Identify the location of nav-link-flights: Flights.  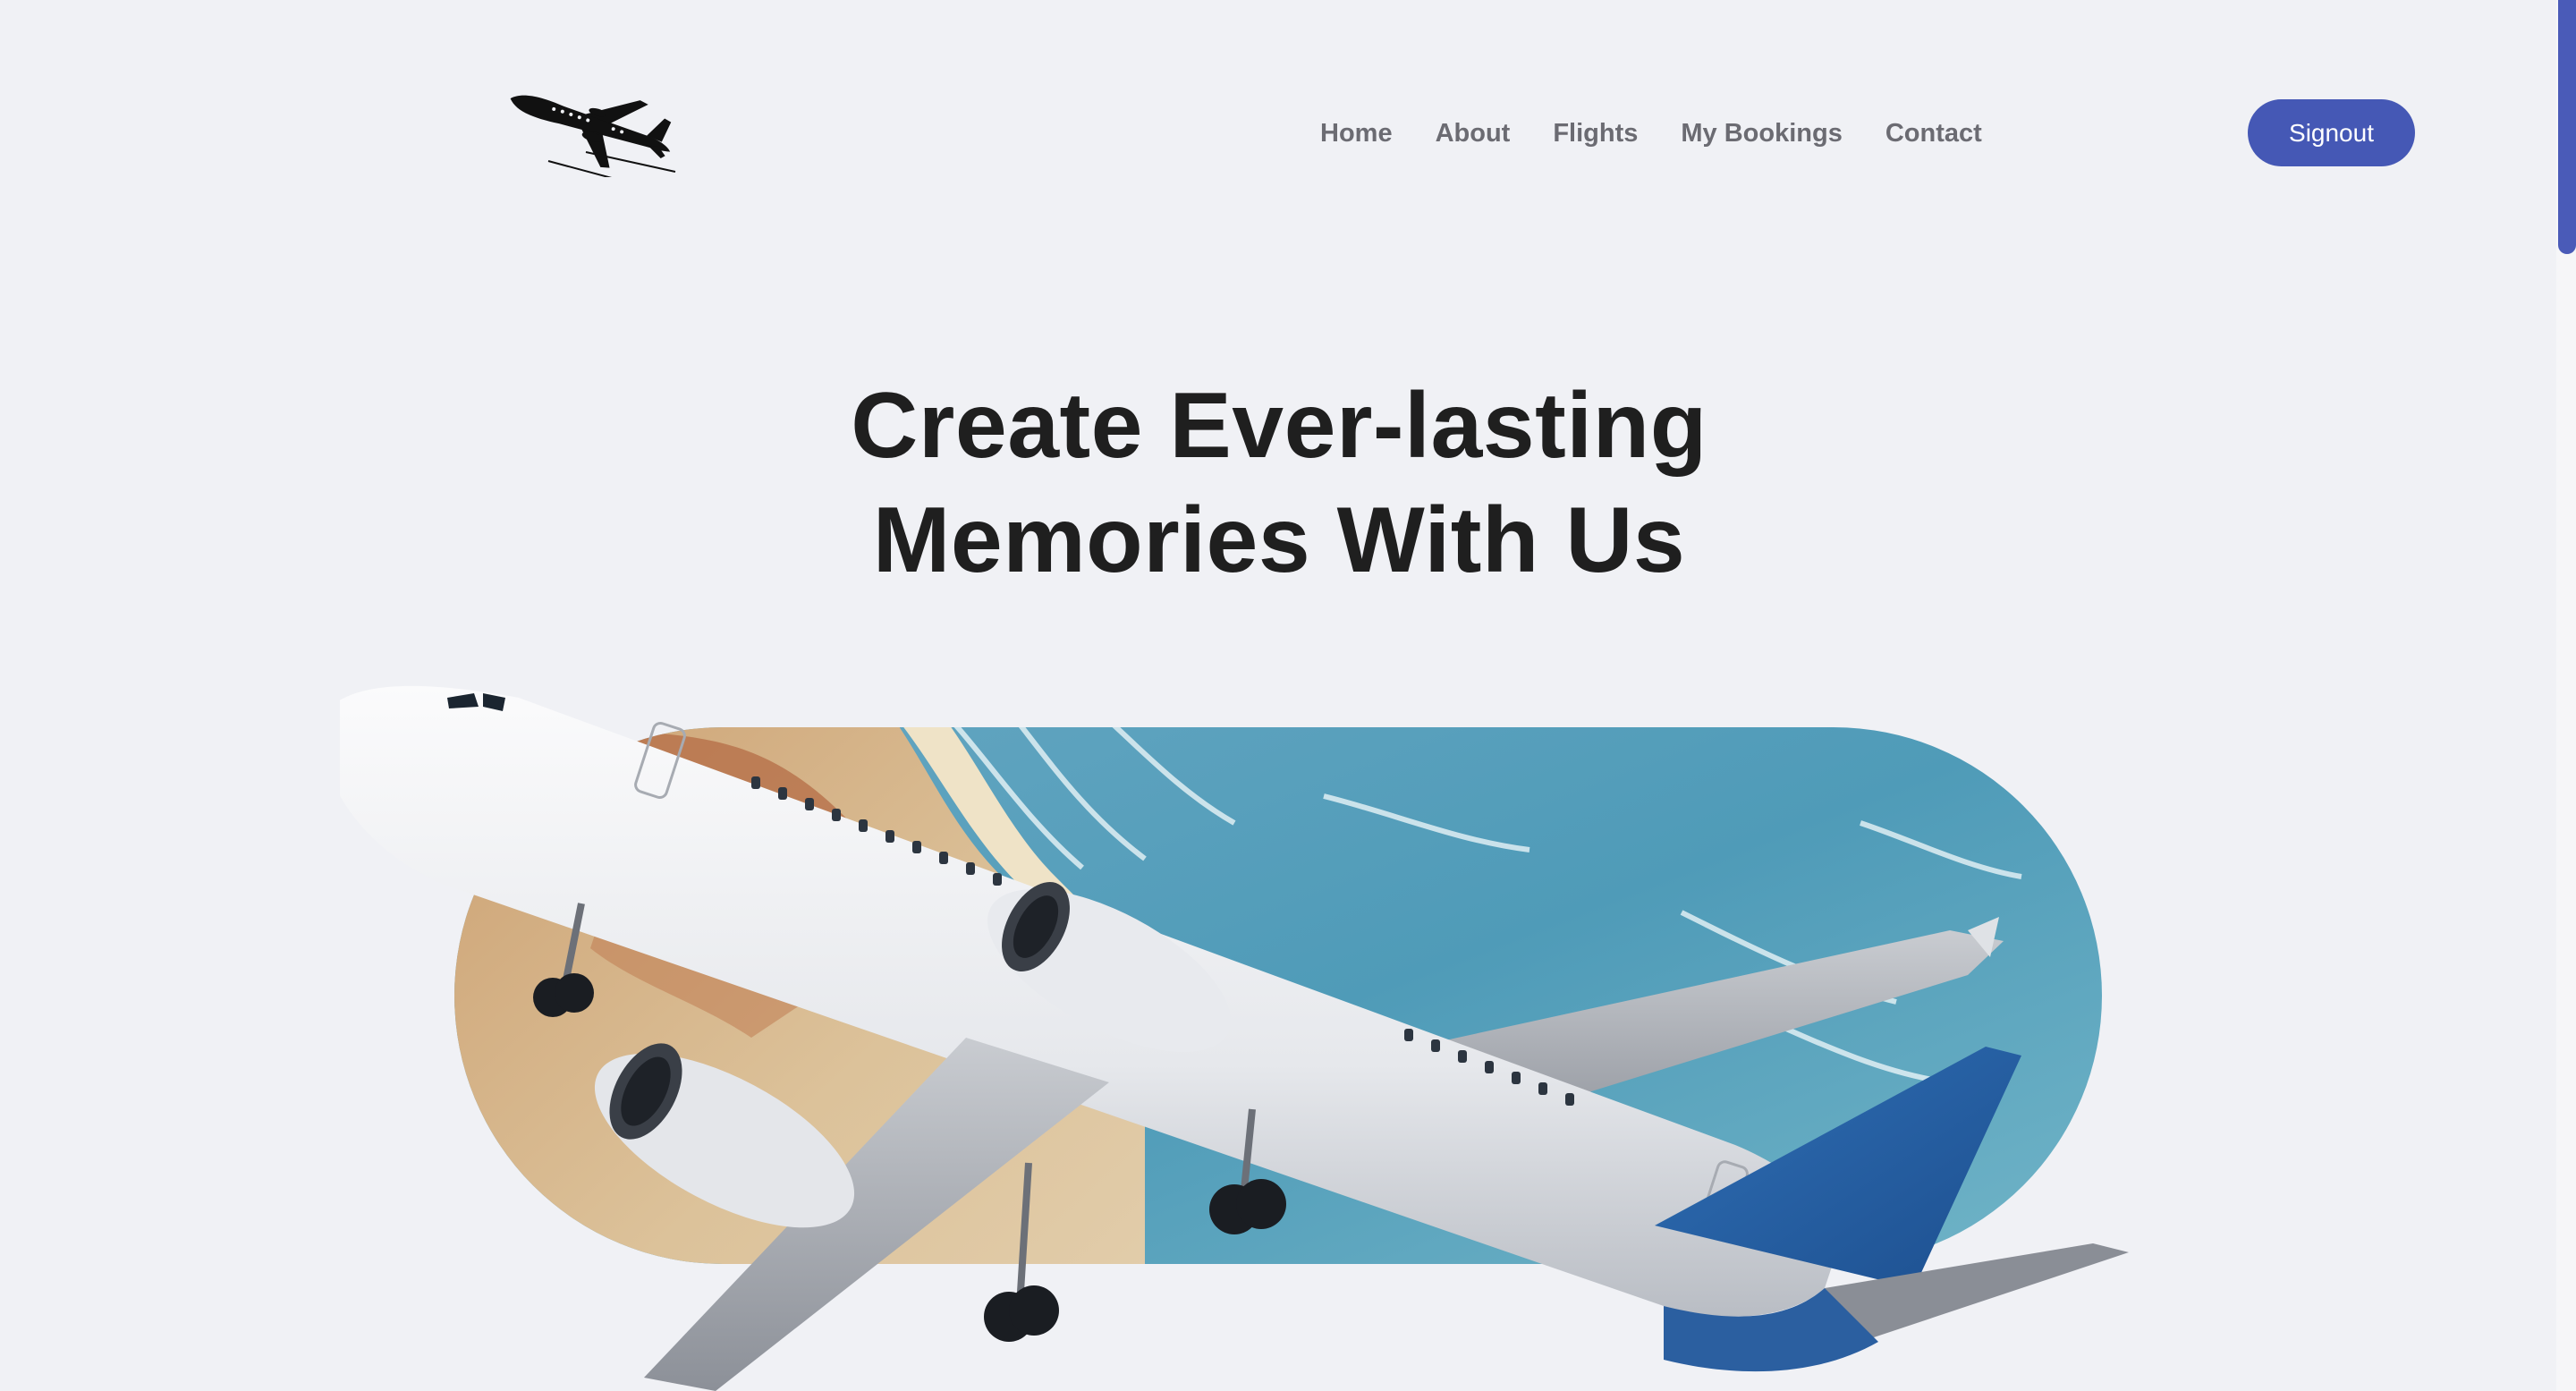
(1595, 133).